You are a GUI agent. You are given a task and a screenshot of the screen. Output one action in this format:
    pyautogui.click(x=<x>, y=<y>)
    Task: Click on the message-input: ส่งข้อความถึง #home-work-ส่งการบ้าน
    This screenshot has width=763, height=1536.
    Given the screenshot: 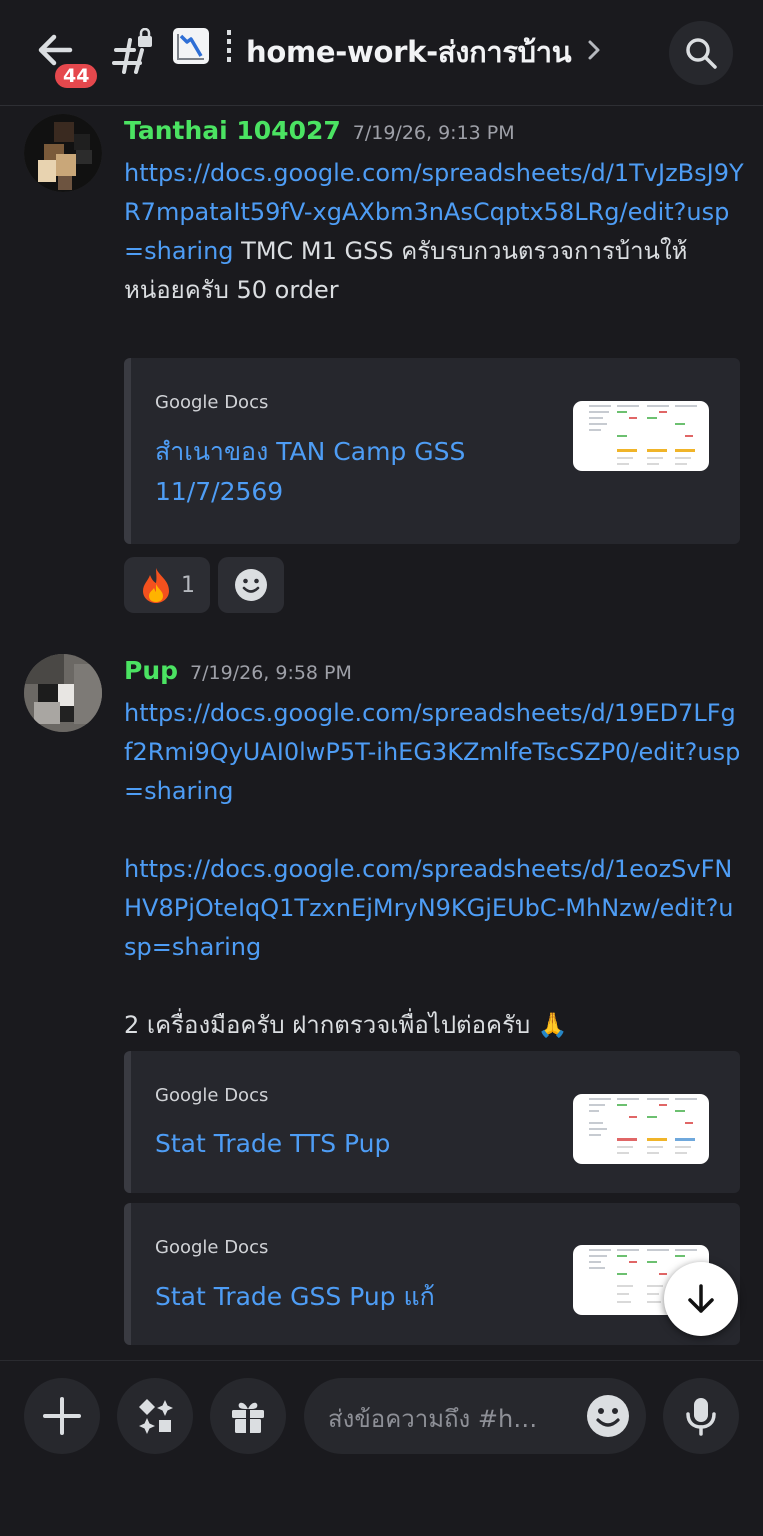 What is the action you would take?
    pyautogui.click(x=475, y=1416)
    